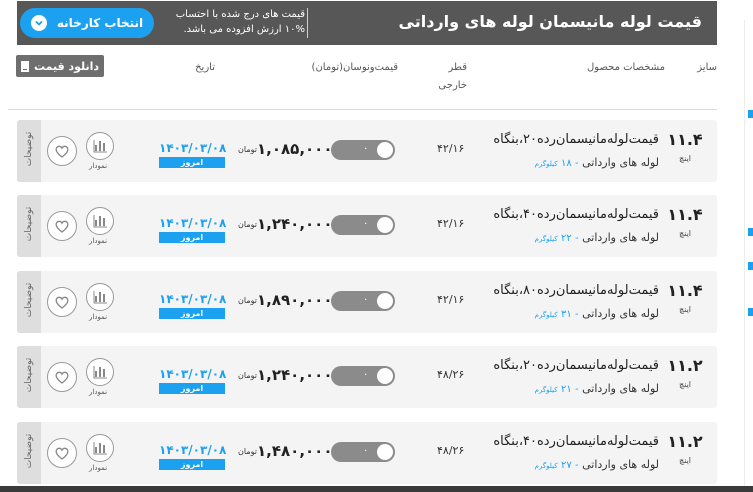 This screenshot has height=492, width=753. What do you see at coordinates (24, 66) in the screenshot?
I see `download-file-icon` at bounding box center [24, 66].